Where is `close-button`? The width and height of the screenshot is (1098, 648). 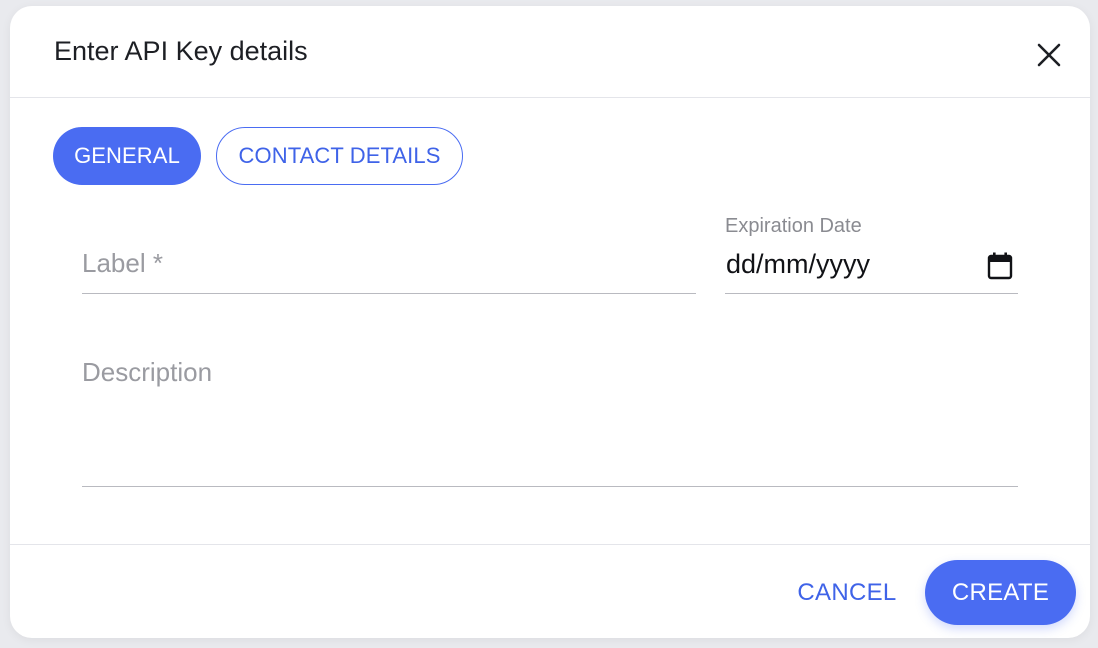 close-button is located at coordinates (1049, 55).